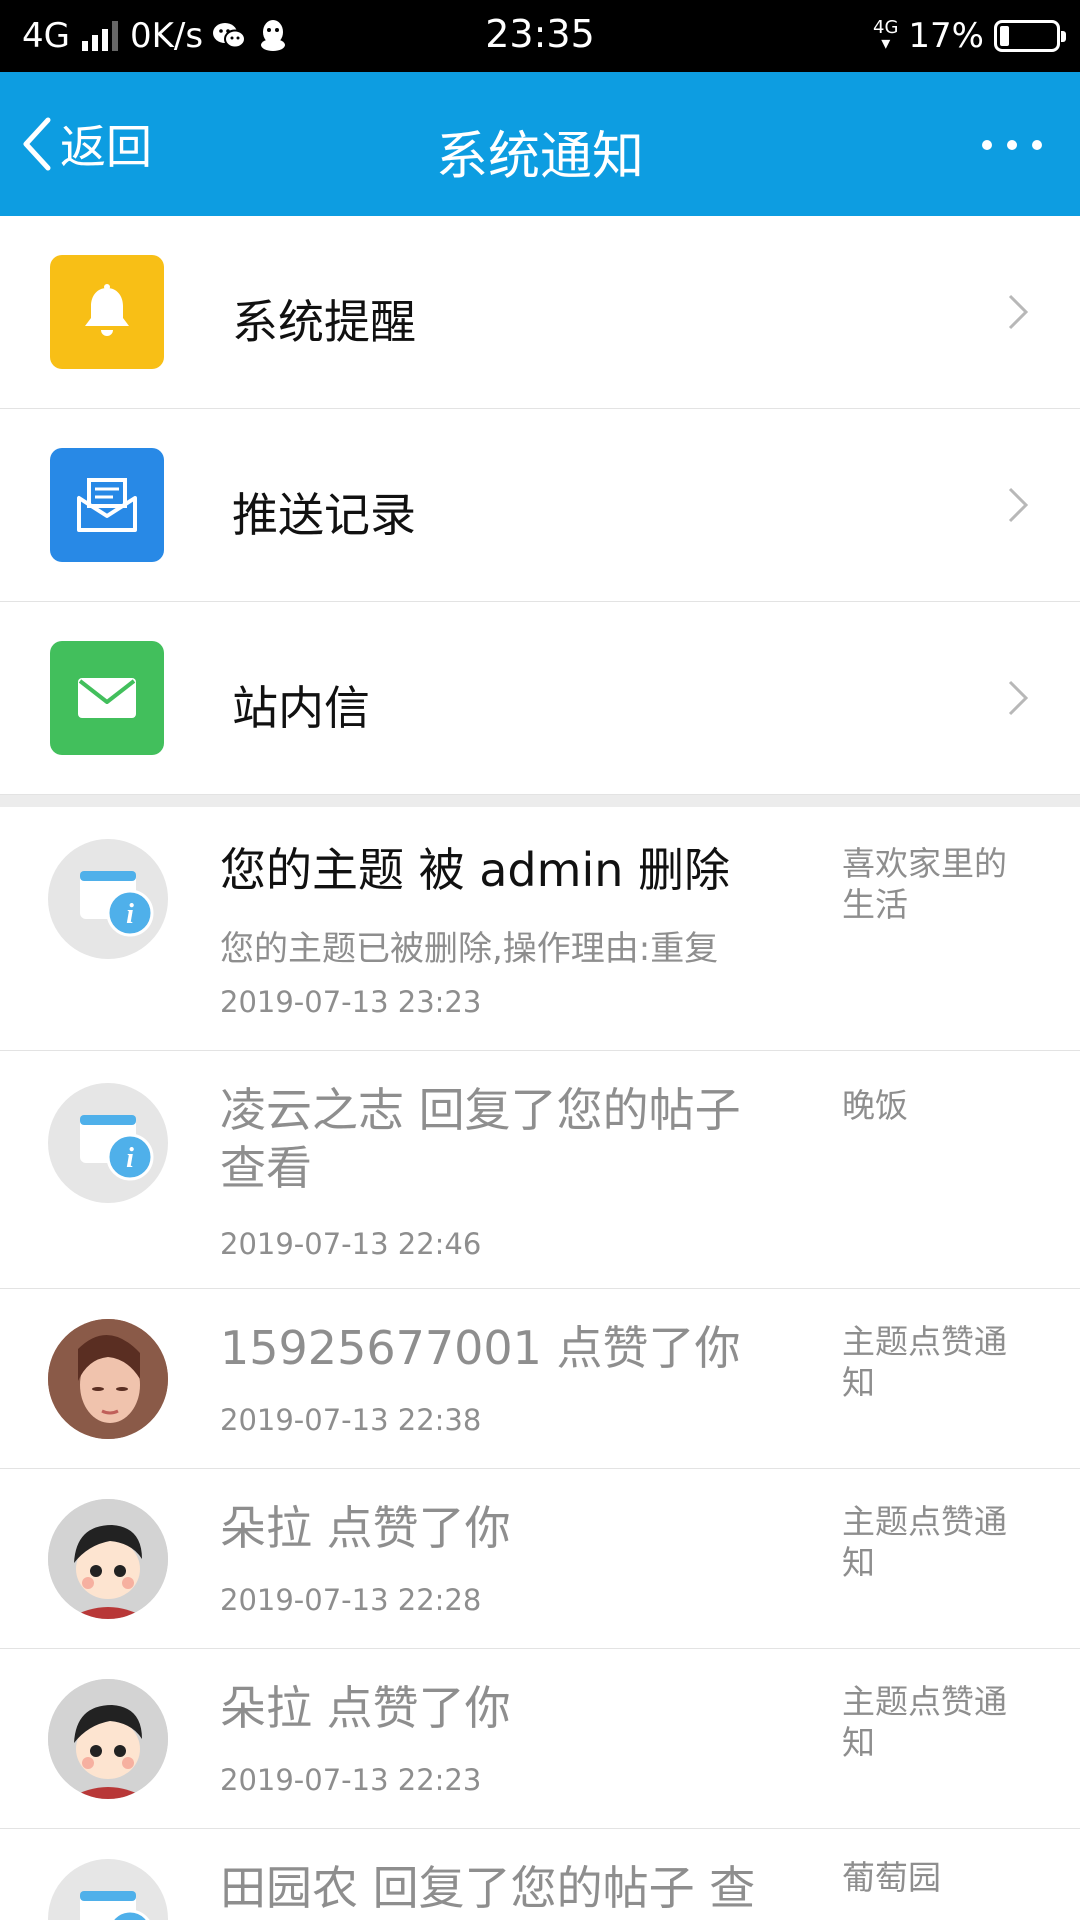 This screenshot has height=1920, width=1080. I want to click on message-time: 2019-07-13 22:28, so click(351, 1600).